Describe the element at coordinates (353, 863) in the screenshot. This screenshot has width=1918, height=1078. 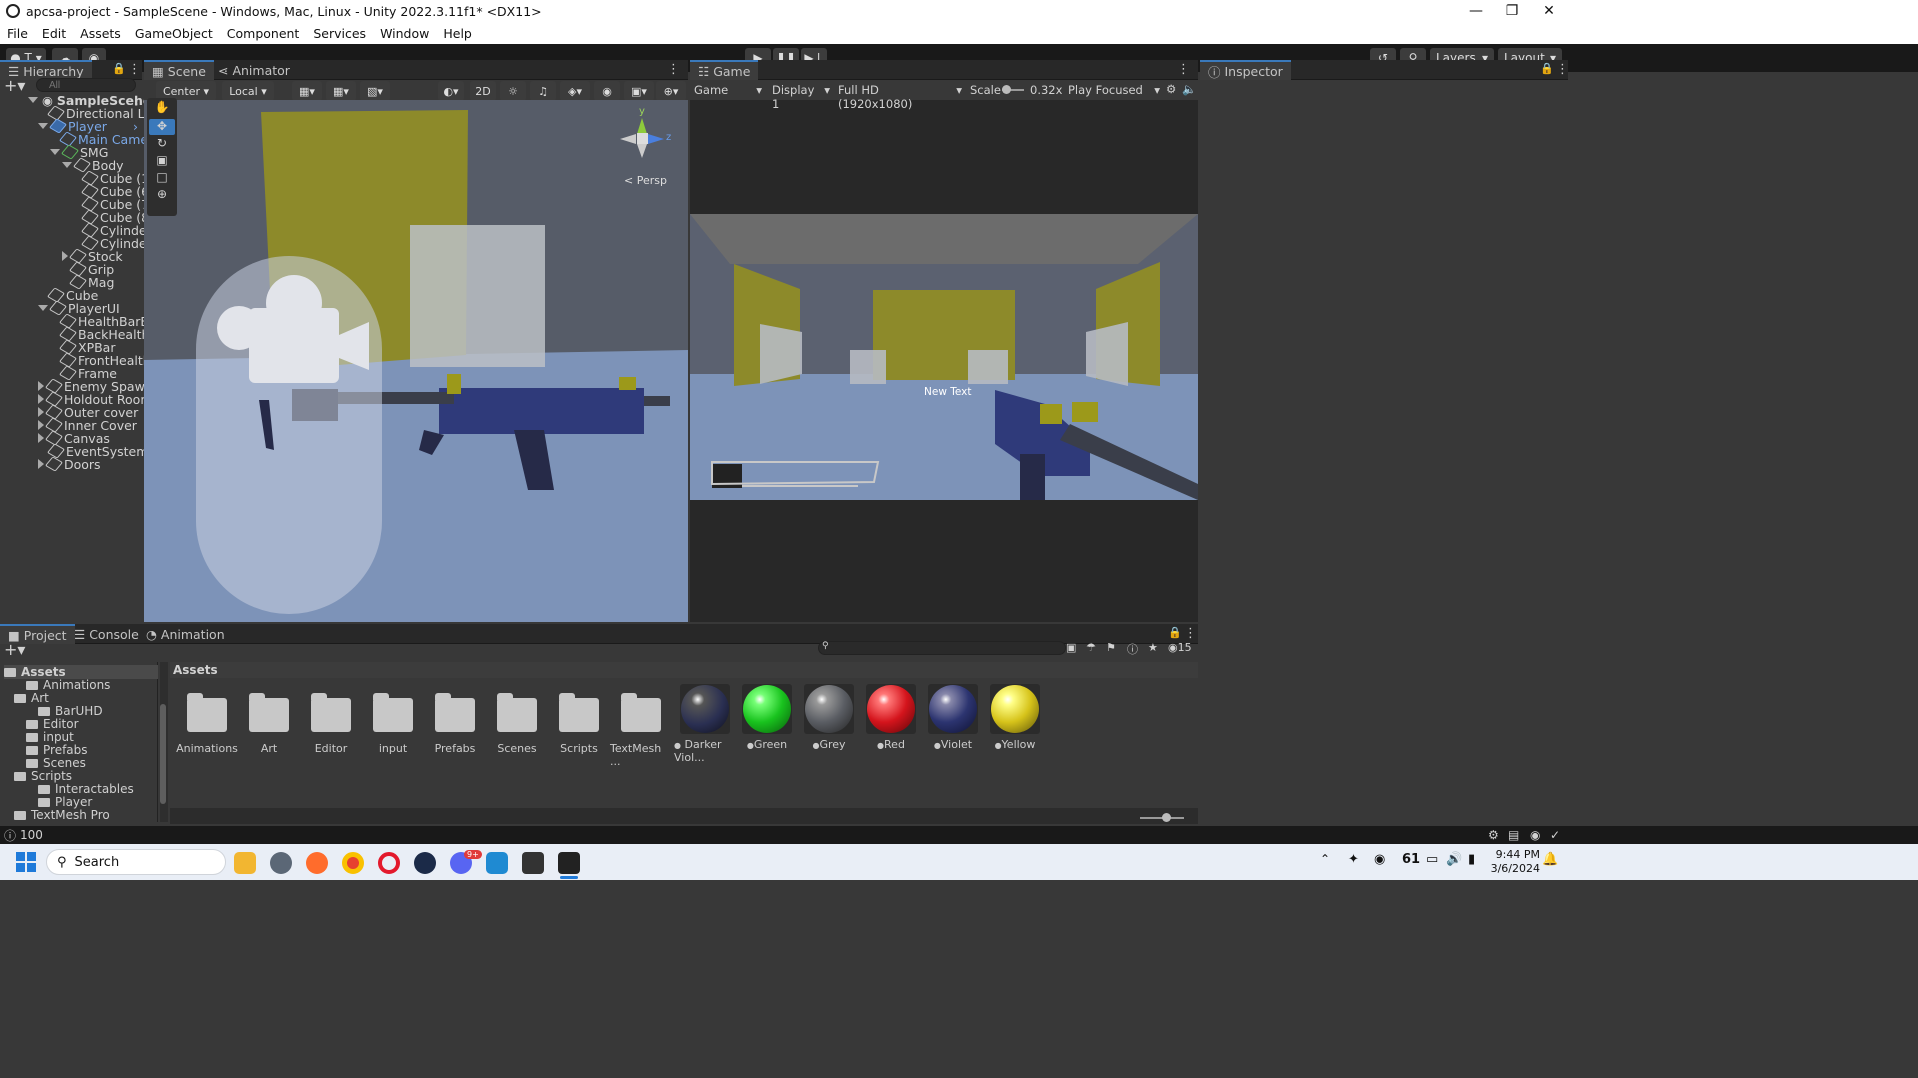
I see `chrome-icon` at that location.